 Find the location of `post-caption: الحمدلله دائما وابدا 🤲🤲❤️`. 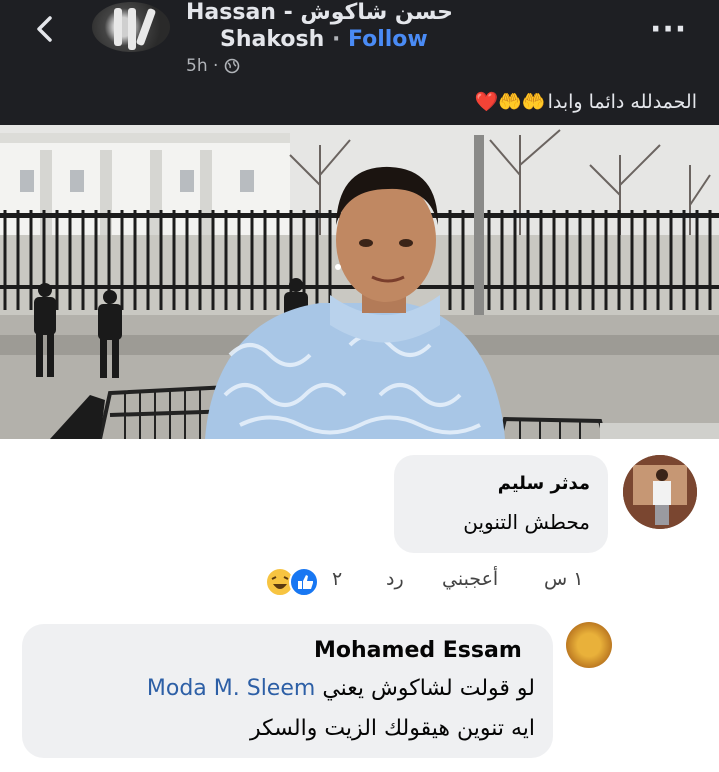

post-caption: الحمدلله دائما وابدا 🤲🤲❤️ is located at coordinates (585, 102).